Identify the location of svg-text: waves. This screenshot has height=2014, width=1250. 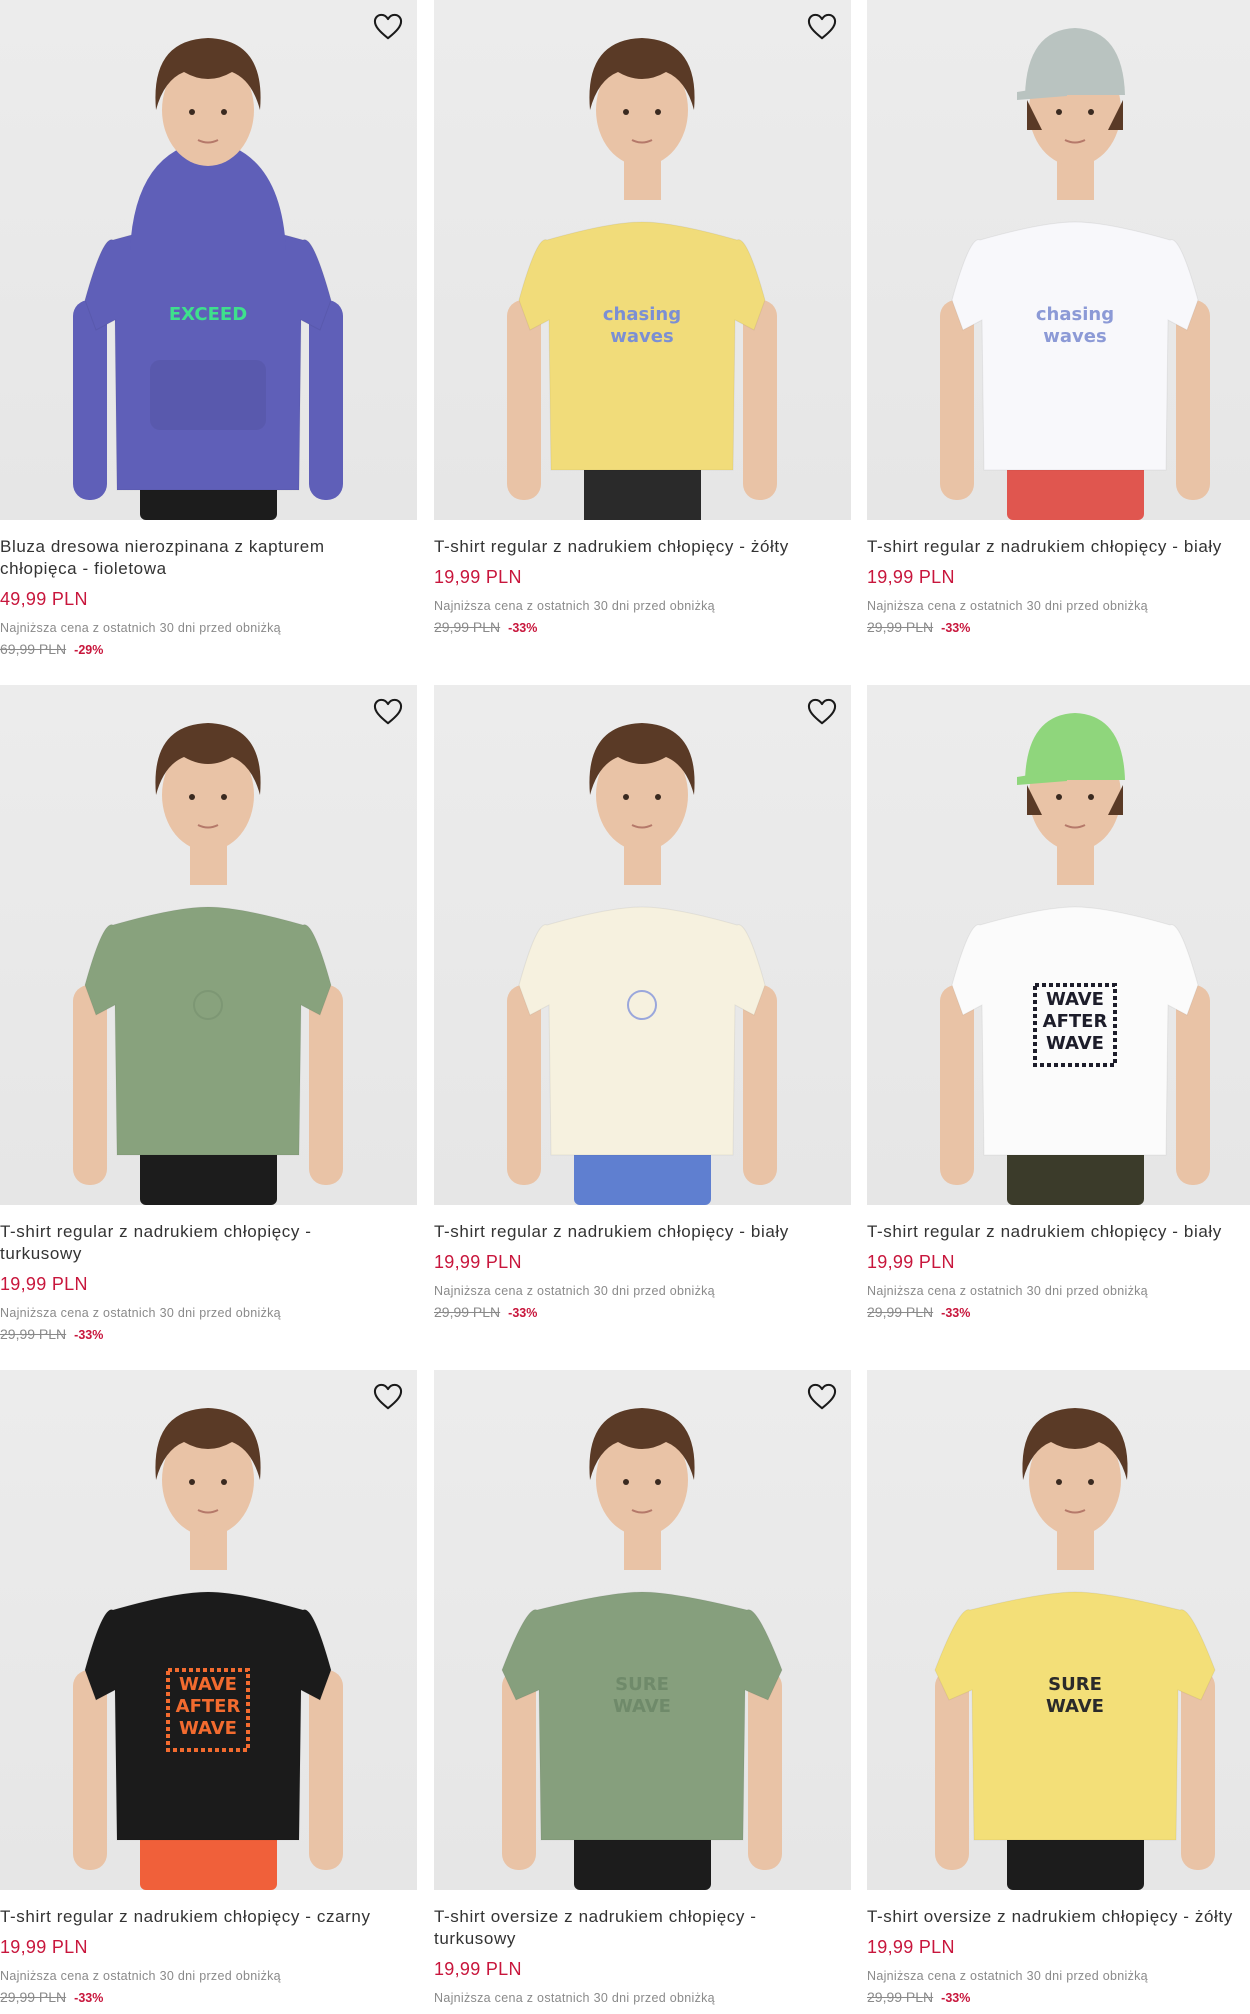
(641, 336).